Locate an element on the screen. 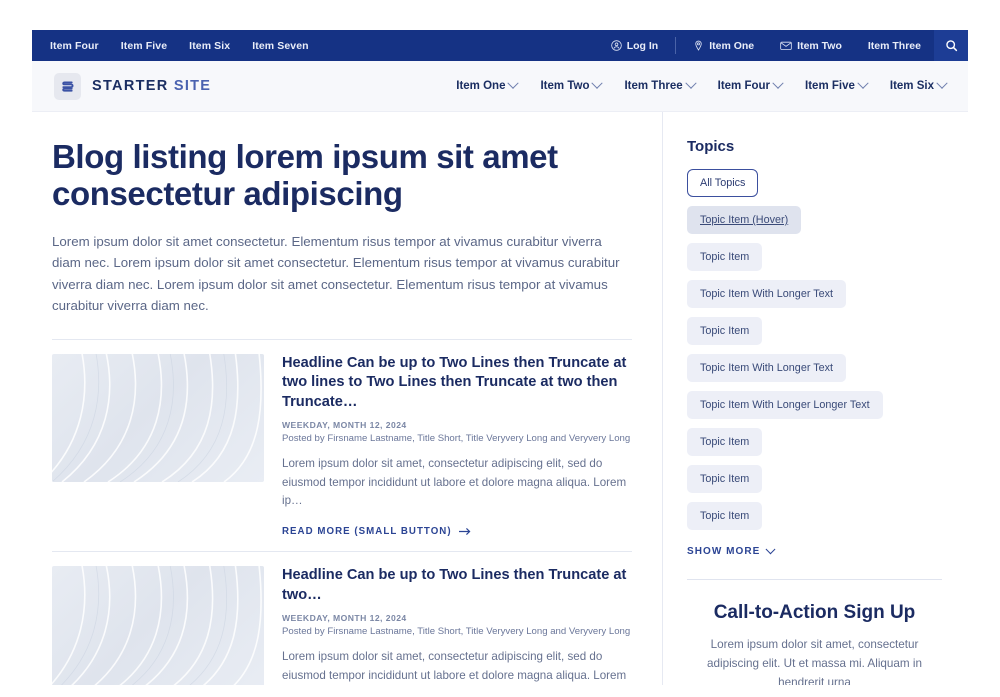 The height and width of the screenshot is (697, 1000). arrow-right-icon is located at coordinates (465, 531).